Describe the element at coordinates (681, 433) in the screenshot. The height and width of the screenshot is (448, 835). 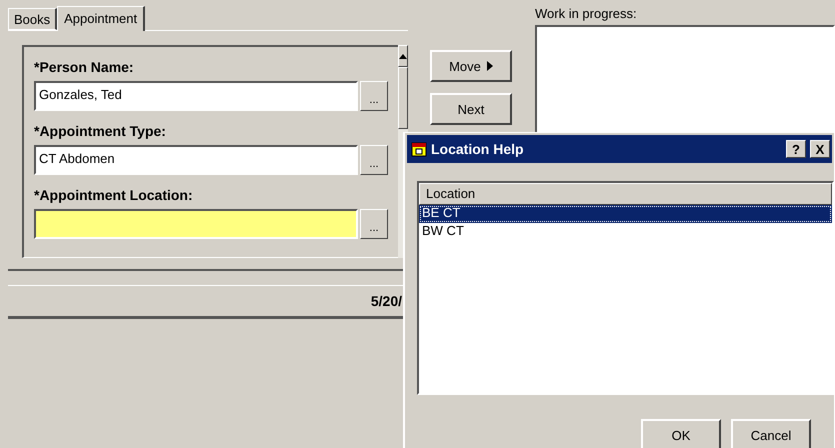
I see `dialog-button: OK` at that location.